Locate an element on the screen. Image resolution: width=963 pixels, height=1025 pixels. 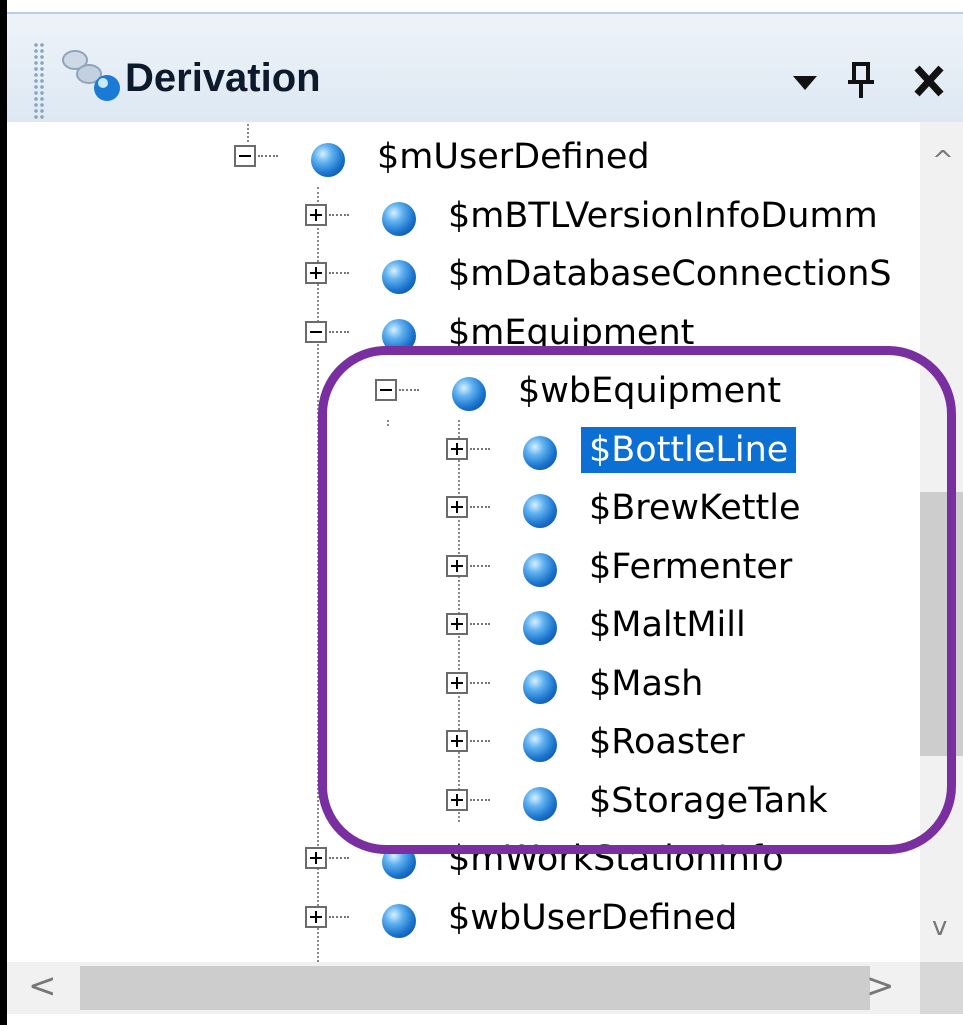
dropdown-arrow-icon is located at coordinates (805, 80).